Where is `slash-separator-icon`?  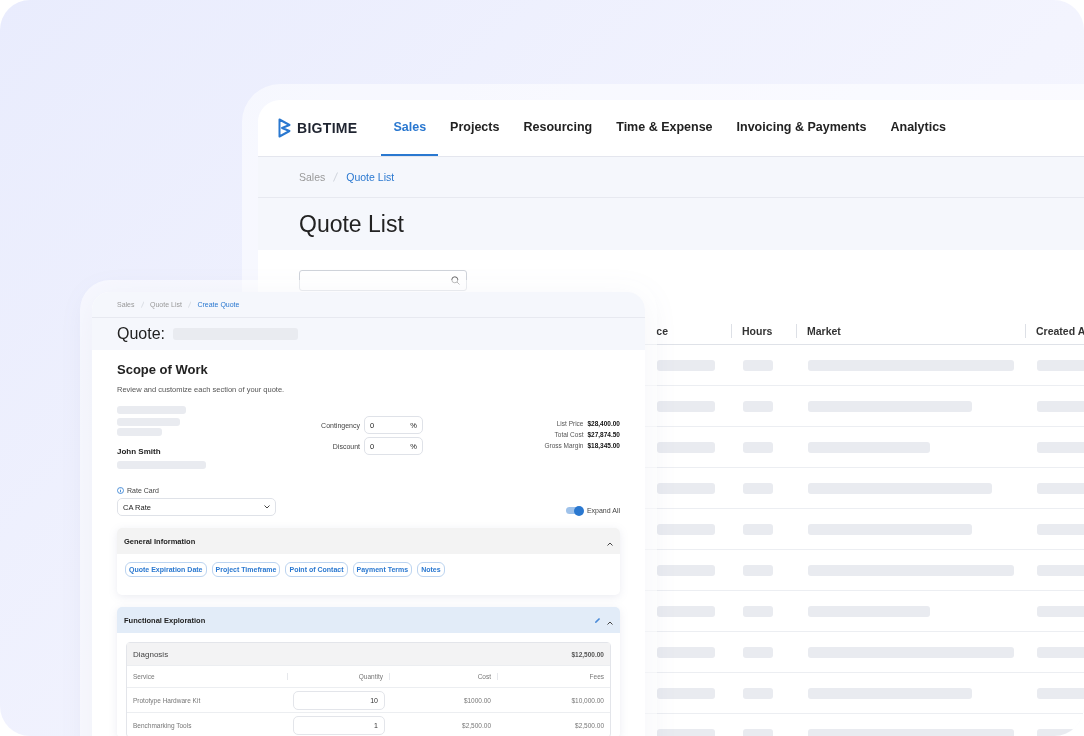
slash-separator-icon is located at coordinates (336, 177).